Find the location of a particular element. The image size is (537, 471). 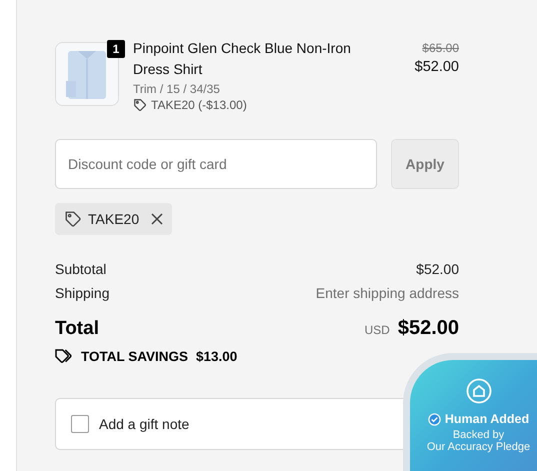

summary-label: Shipping is located at coordinates (82, 293).